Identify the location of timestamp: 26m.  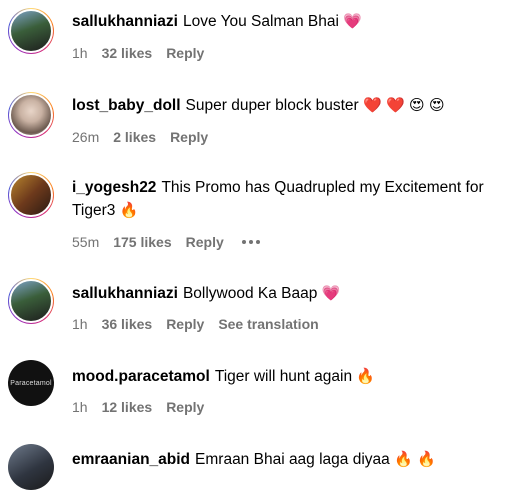
(86, 137).